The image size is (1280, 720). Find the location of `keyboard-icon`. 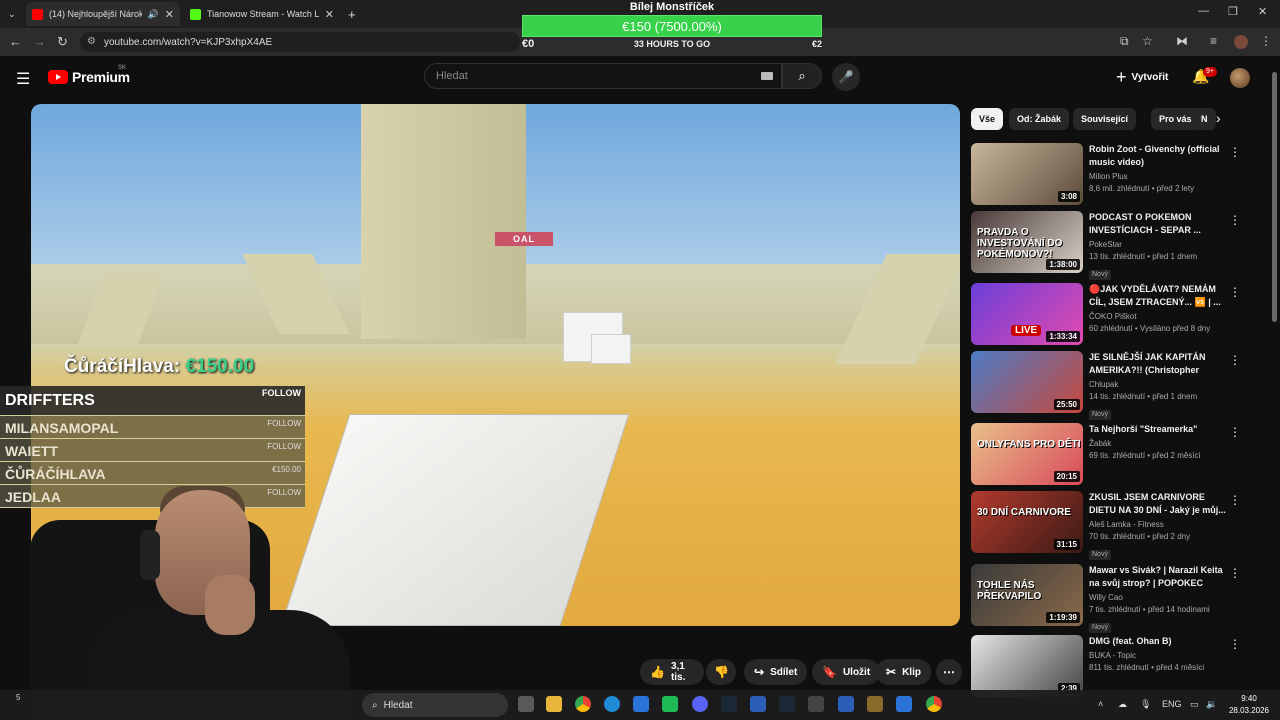

keyboard-icon is located at coordinates (767, 76).